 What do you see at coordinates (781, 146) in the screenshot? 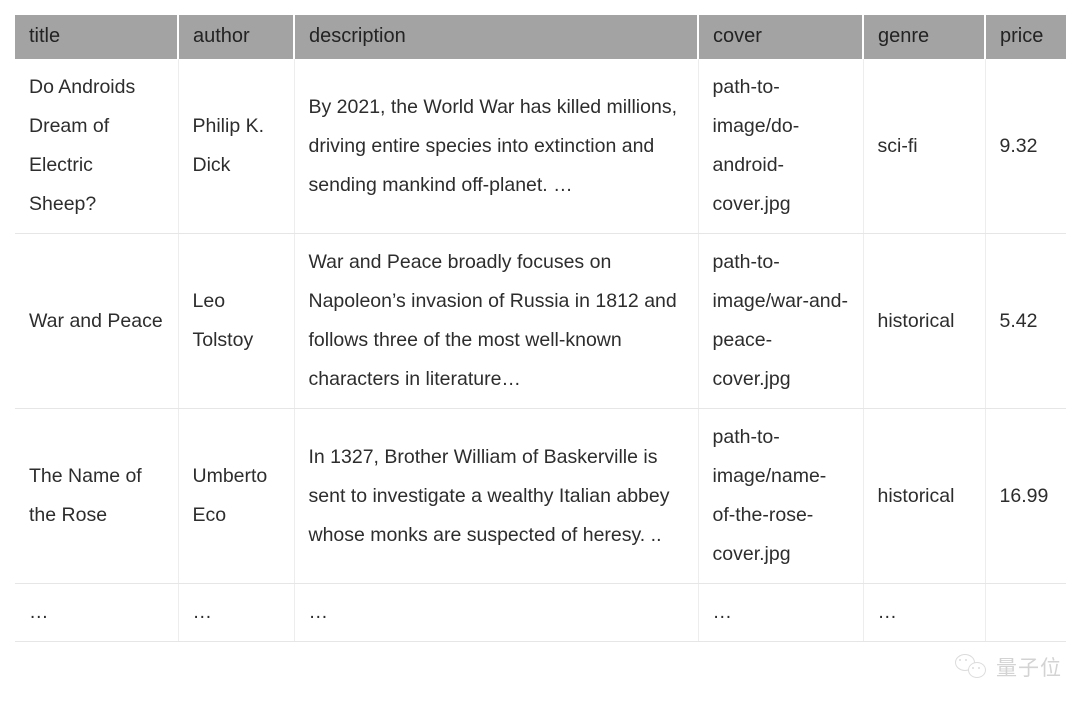
I see `cell-cover: path-to-image/do-android-cover.jpg` at bounding box center [781, 146].